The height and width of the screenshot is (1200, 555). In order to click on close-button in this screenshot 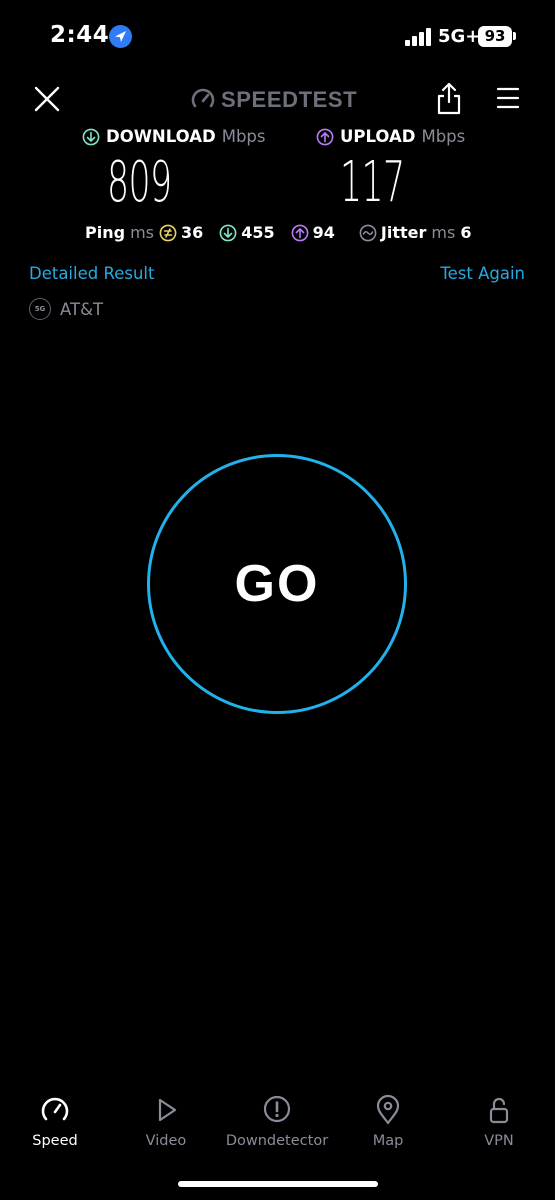, I will do `click(47, 99)`.